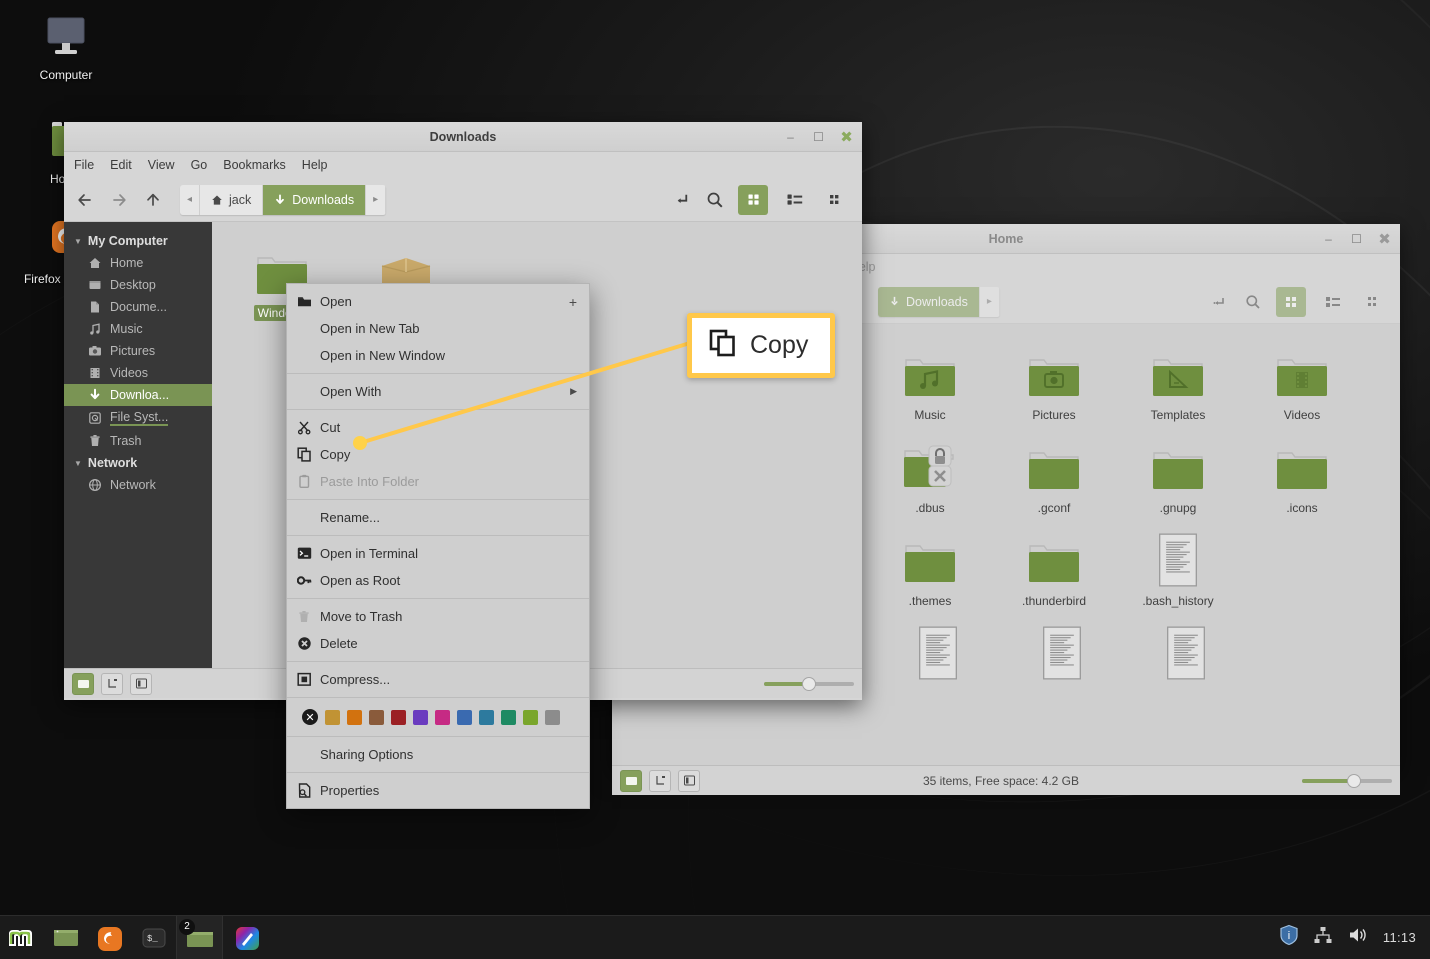 This screenshot has height=959, width=1430. I want to click on nav-buttons, so click(119, 200).